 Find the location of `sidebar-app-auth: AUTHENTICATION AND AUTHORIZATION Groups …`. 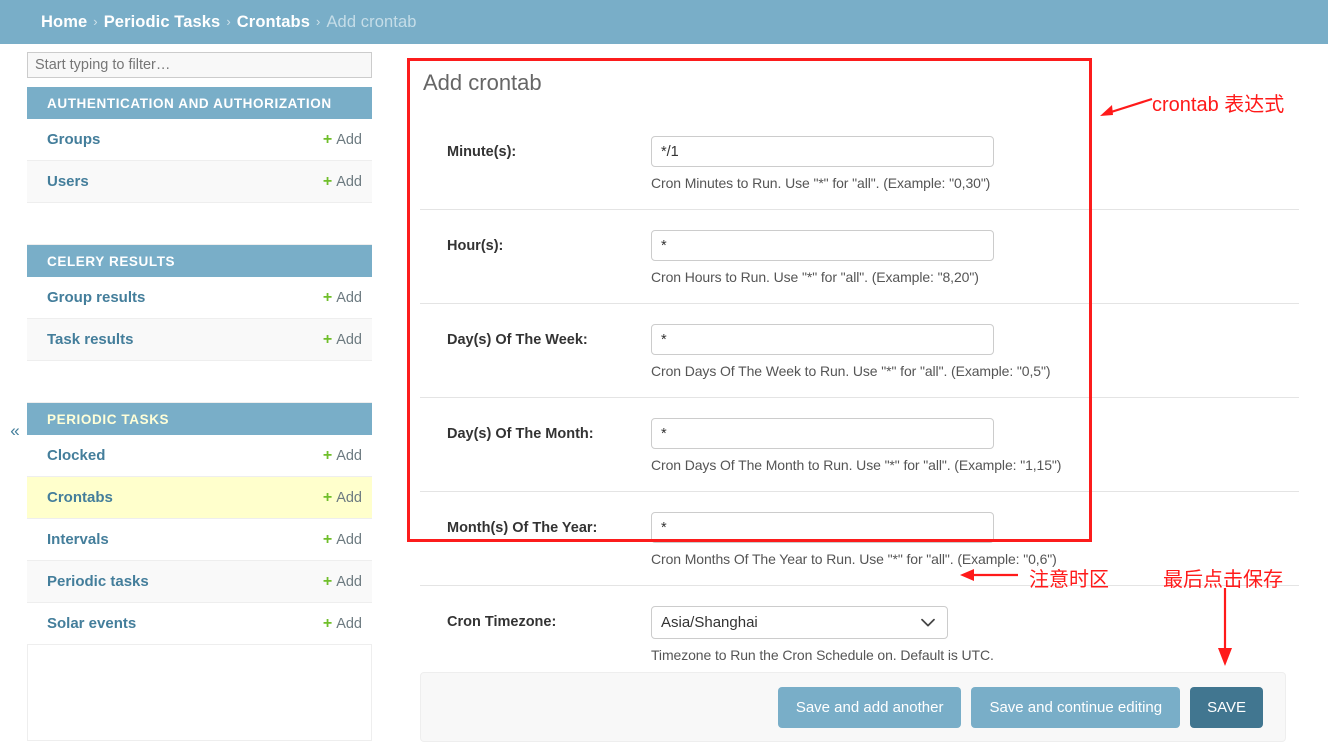

sidebar-app-auth: AUTHENTICATION AND AUTHORIZATION Groups … is located at coordinates (199, 166).